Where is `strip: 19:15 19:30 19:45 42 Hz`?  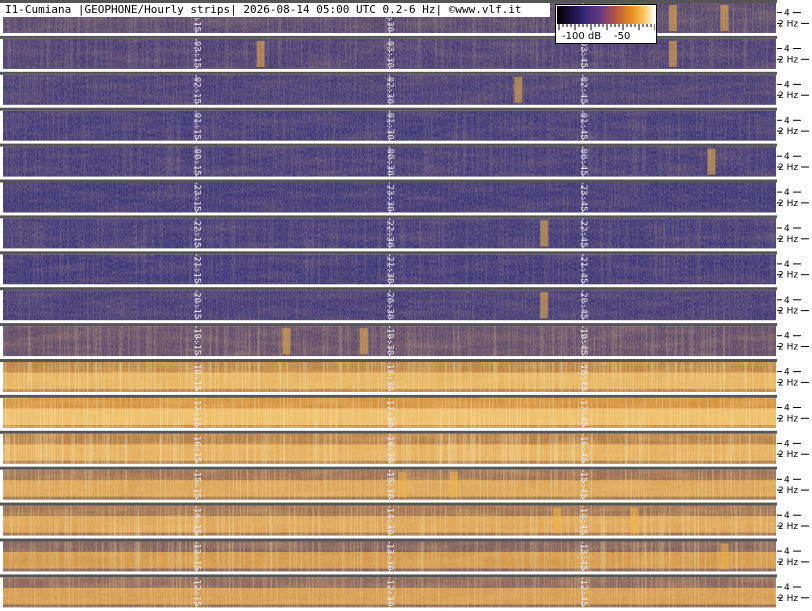
strip: 19:15 19:30 19:45 42 Hz is located at coordinates (404, 340).